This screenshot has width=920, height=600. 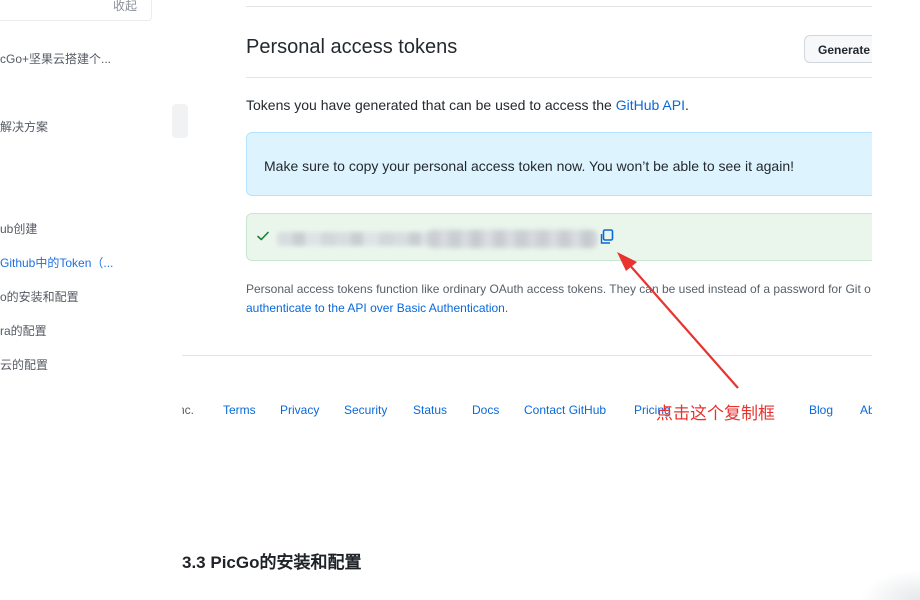 I want to click on collapse-panel: 收起, so click(x=76, y=10).